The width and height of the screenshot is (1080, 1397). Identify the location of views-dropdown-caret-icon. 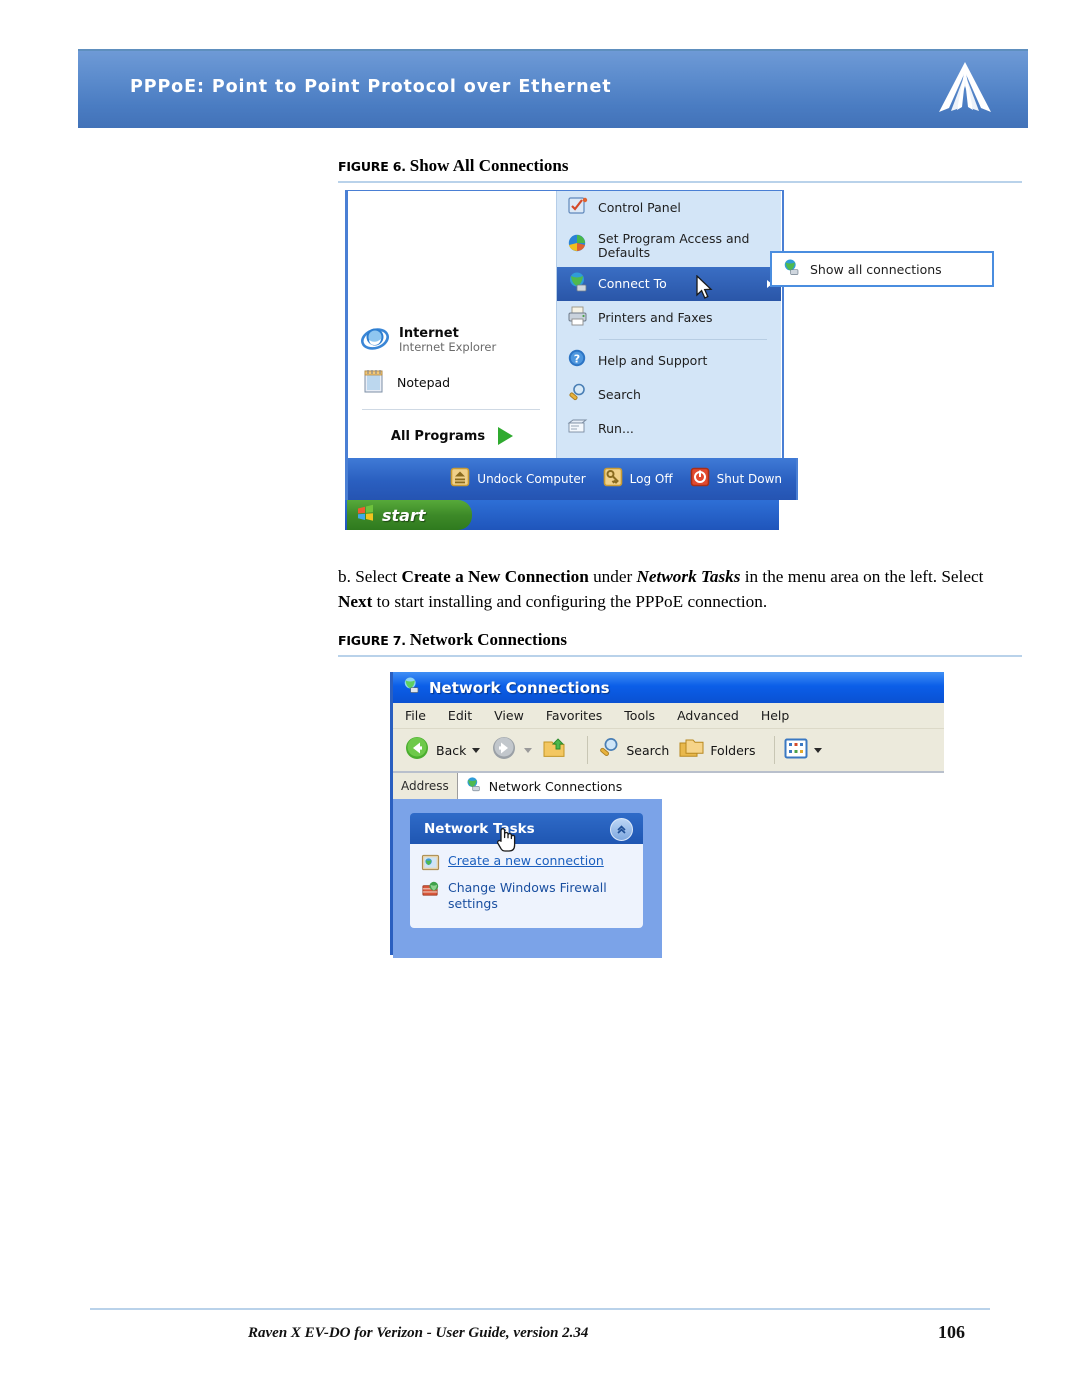
(818, 750).